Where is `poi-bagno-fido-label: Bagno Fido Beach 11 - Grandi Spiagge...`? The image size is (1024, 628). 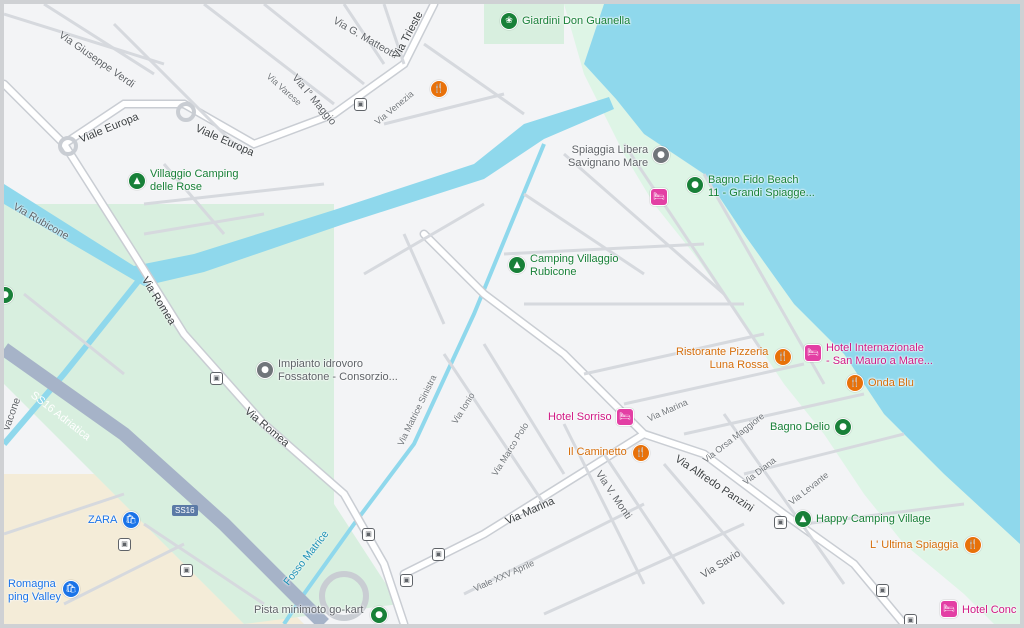 poi-bagno-fido-label: Bagno Fido Beach 11 - Grandi Spiagge... is located at coordinates (761, 187).